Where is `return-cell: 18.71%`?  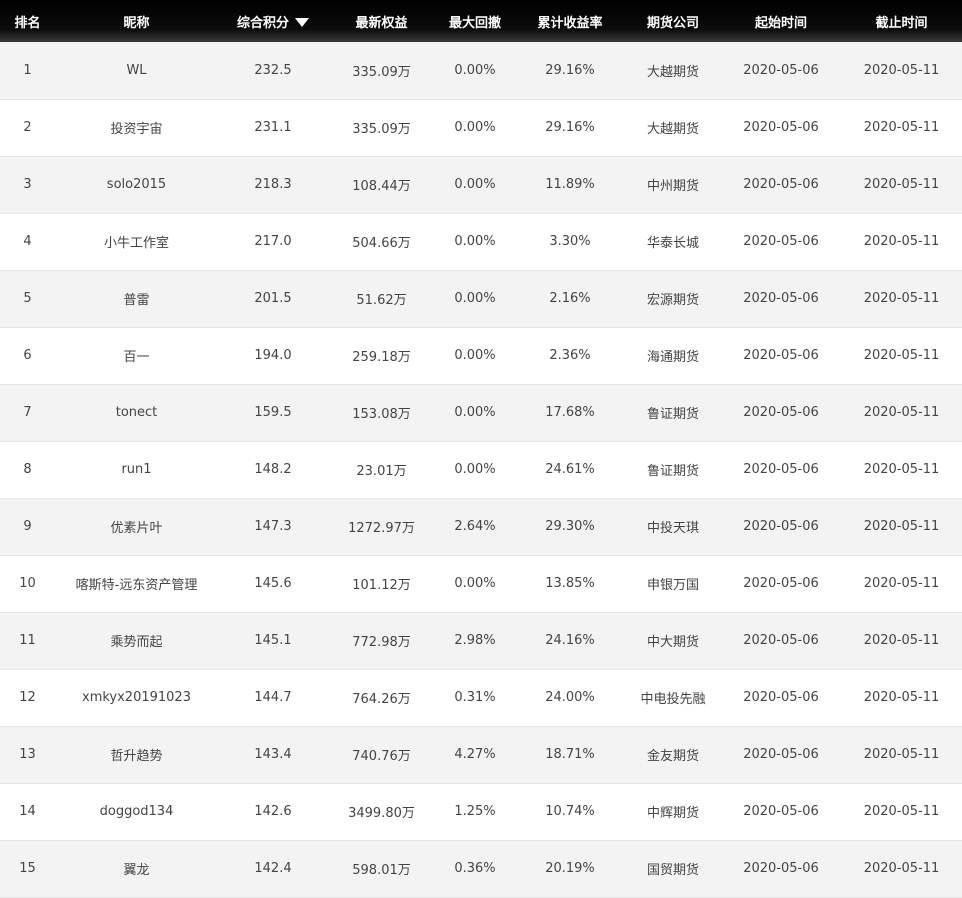
return-cell: 18.71% is located at coordinates (570, 754).